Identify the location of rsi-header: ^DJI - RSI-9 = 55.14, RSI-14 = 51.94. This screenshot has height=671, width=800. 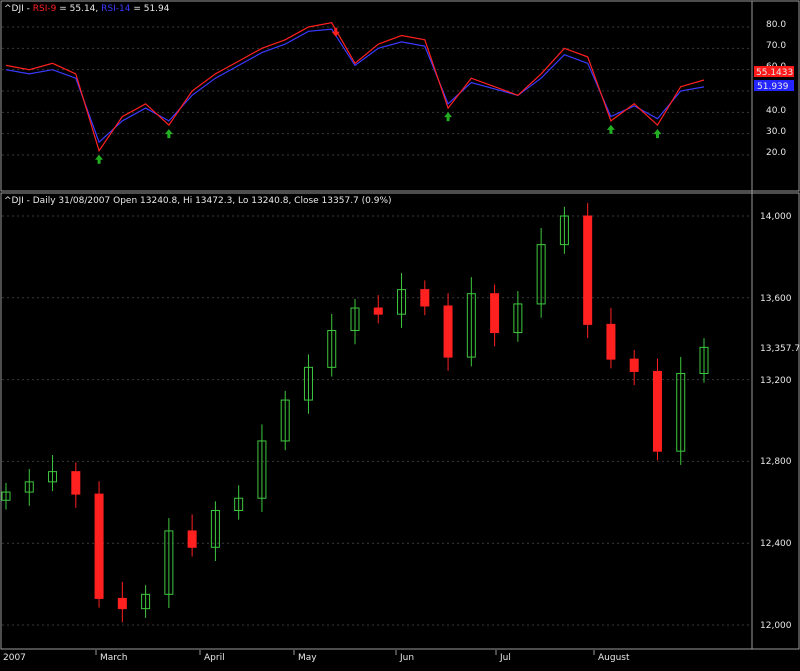
(87, 9).